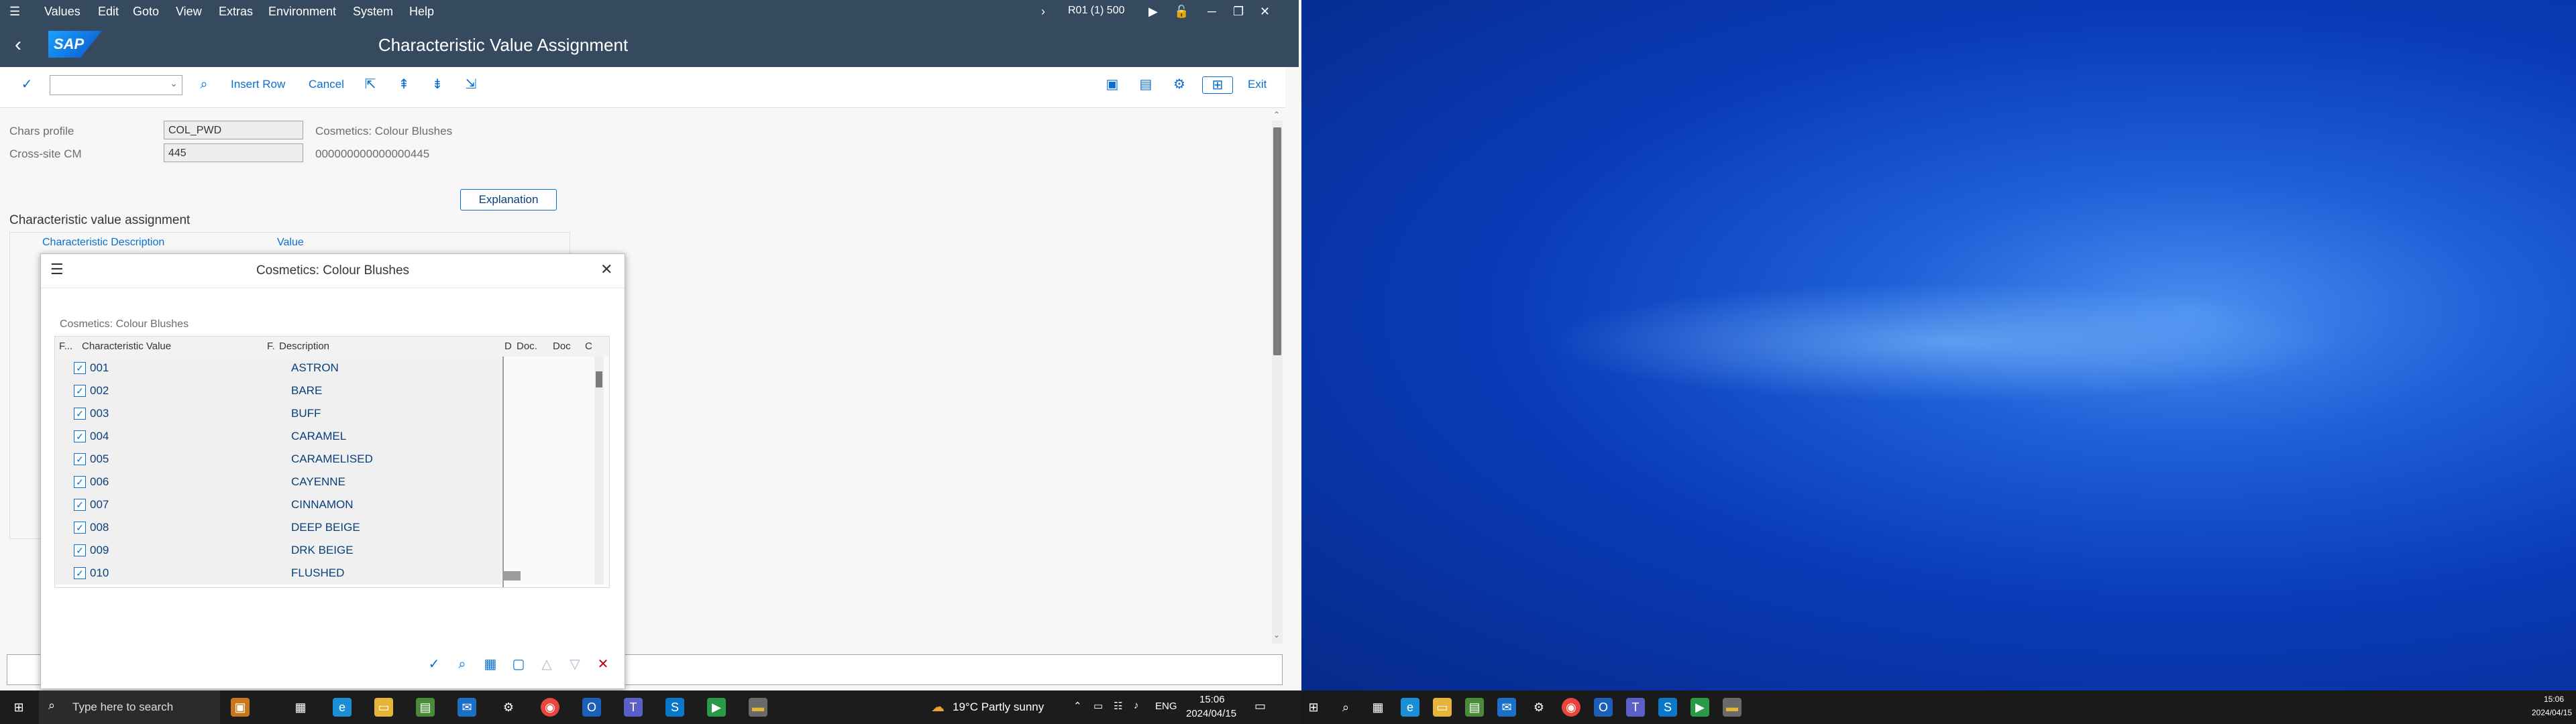 The image size is (2576, 724). Describe the element at coordinates (279, 368) in the screenshot. I see `table-row: ✓ 001 ASTRON` at that location.